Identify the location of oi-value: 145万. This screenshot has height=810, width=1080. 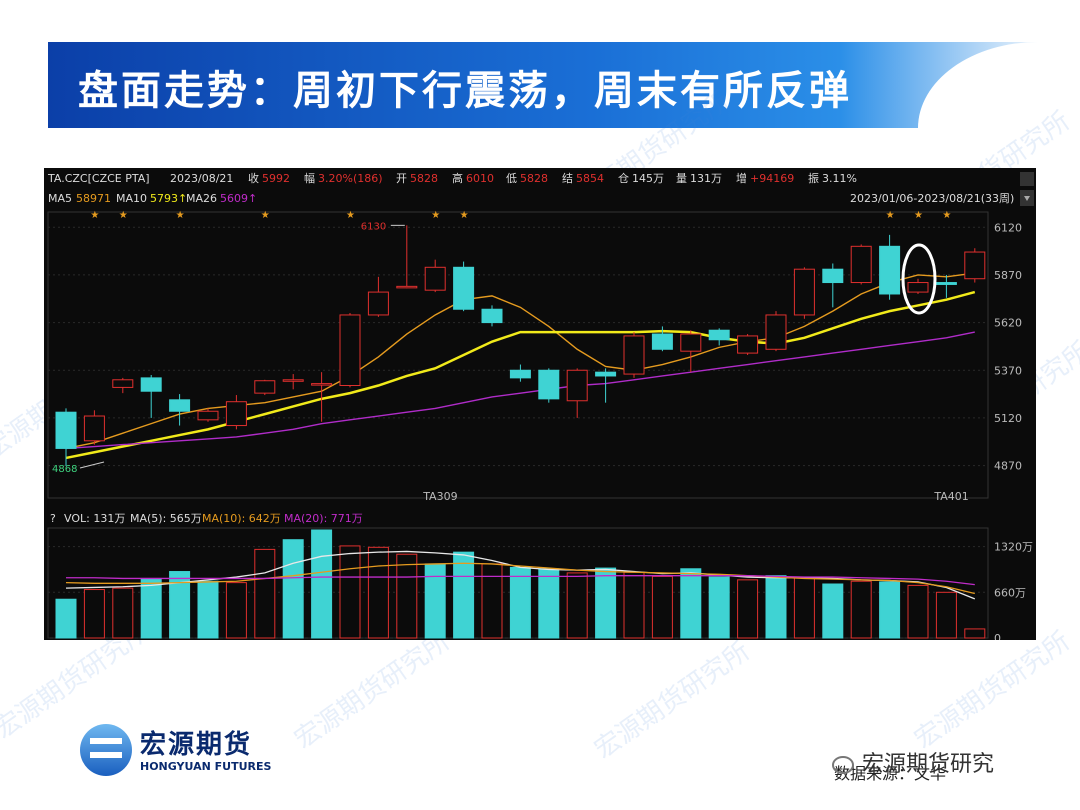
(648, 178).